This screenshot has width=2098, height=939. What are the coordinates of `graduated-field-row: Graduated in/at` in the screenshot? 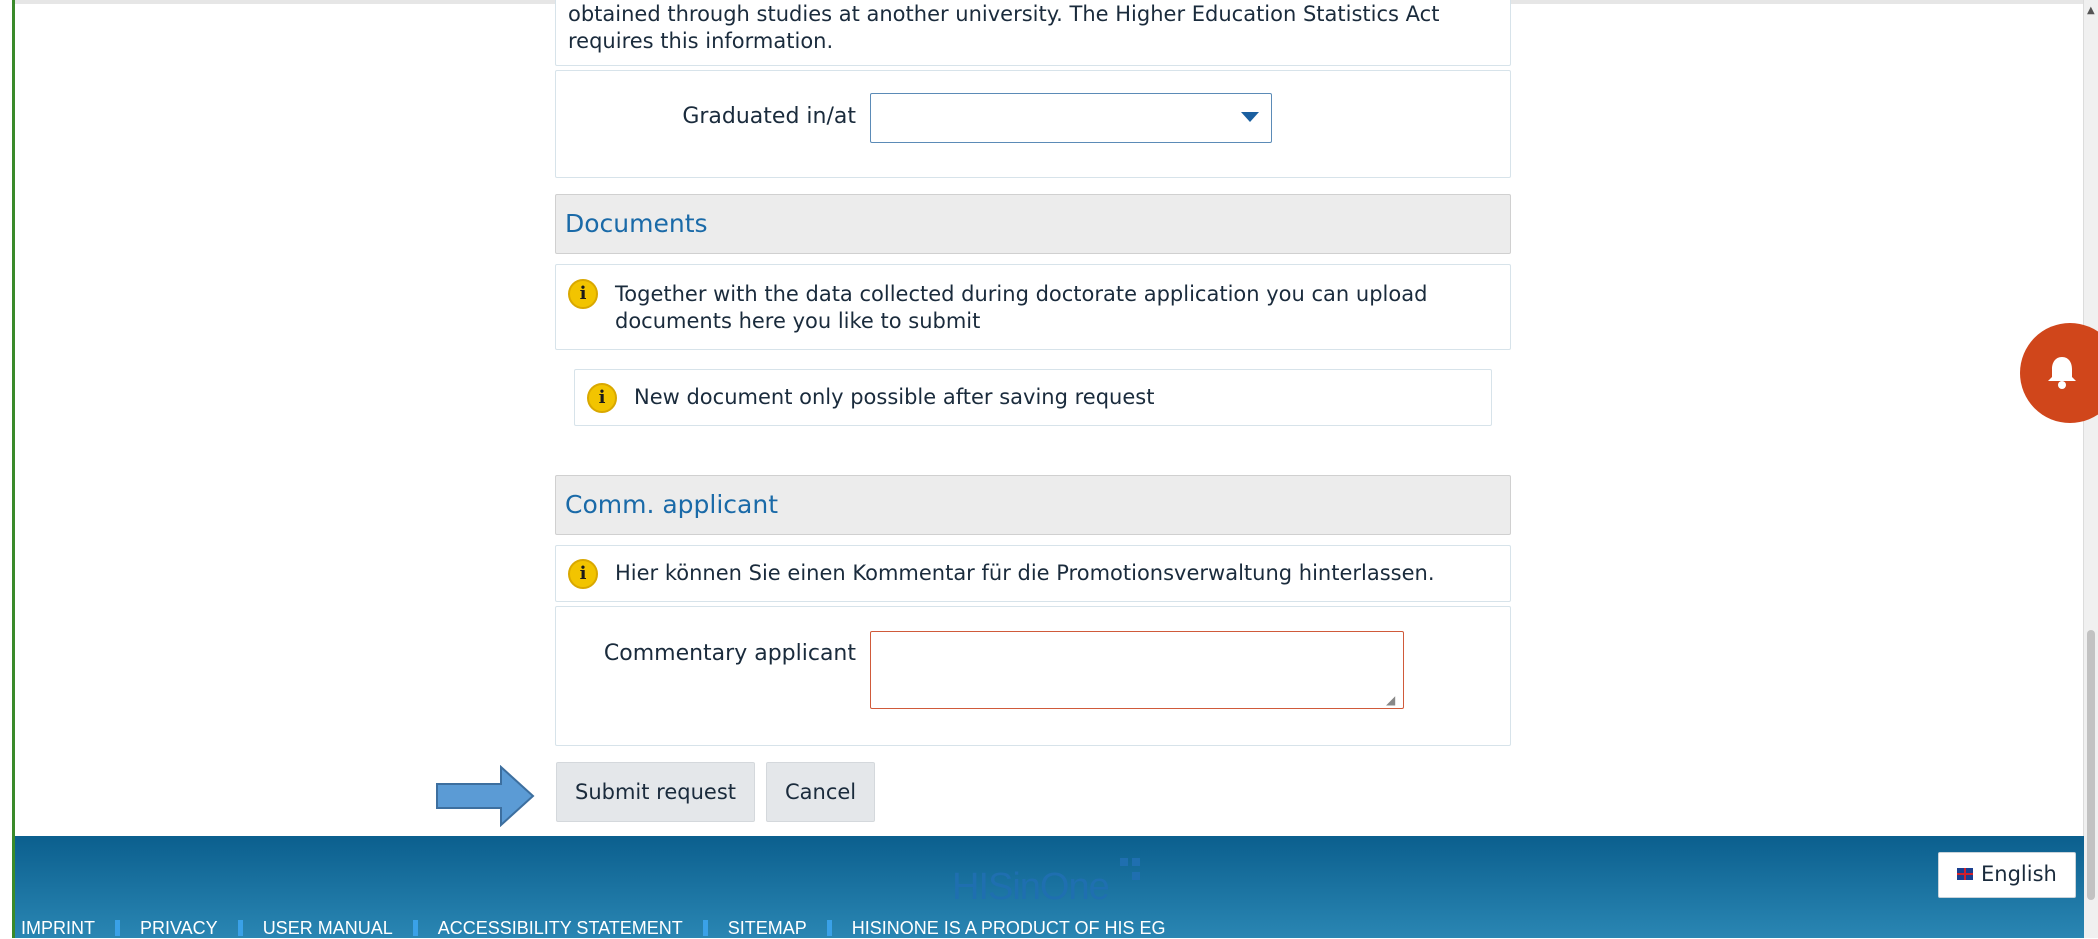 It's located at (1033, 124).